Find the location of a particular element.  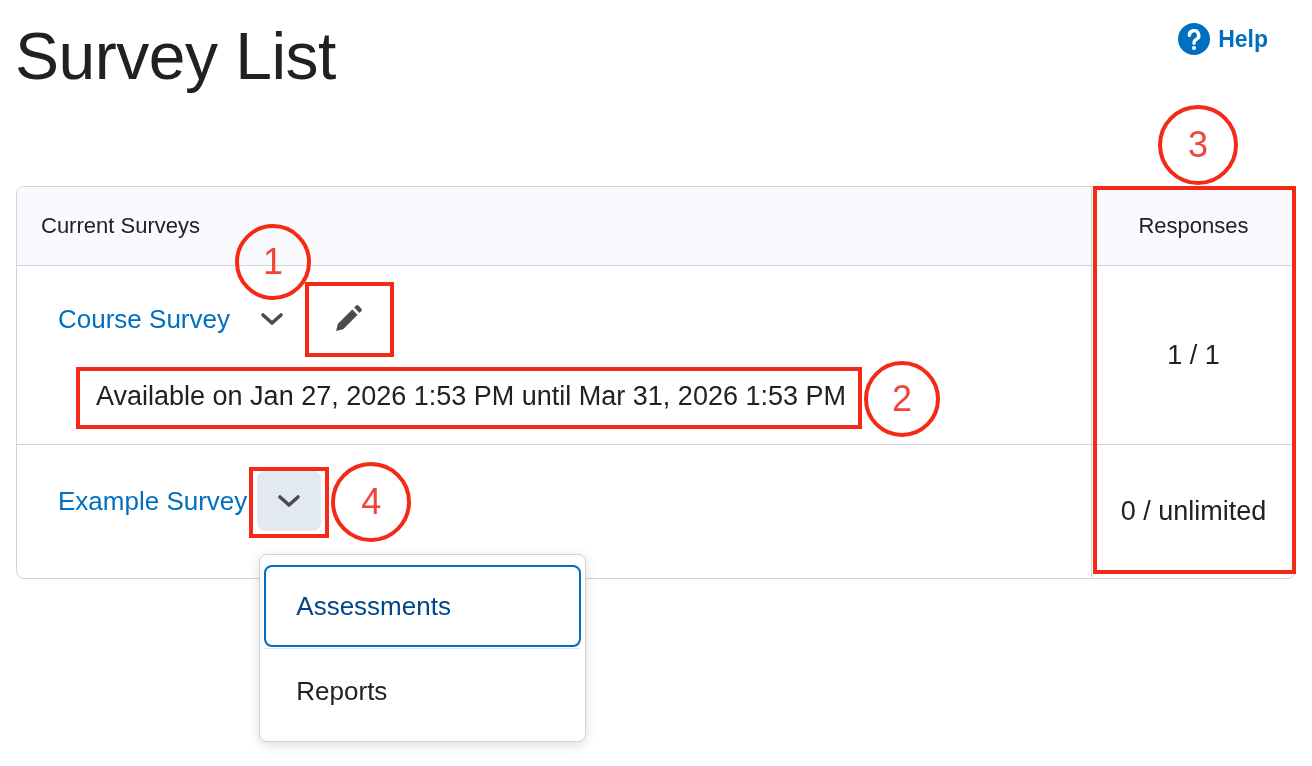

response-count: 0 / unlimited is located at coordinates (1193, 511).